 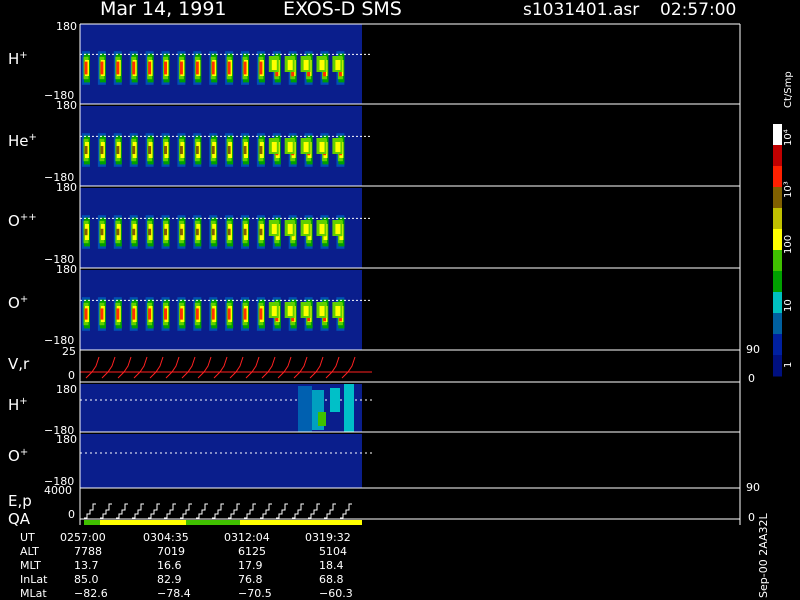 What do you see at coordinates (788, 137) in the screenshot?
I see `colorbar-label: 10⁴` at bounding box center [788, 137].